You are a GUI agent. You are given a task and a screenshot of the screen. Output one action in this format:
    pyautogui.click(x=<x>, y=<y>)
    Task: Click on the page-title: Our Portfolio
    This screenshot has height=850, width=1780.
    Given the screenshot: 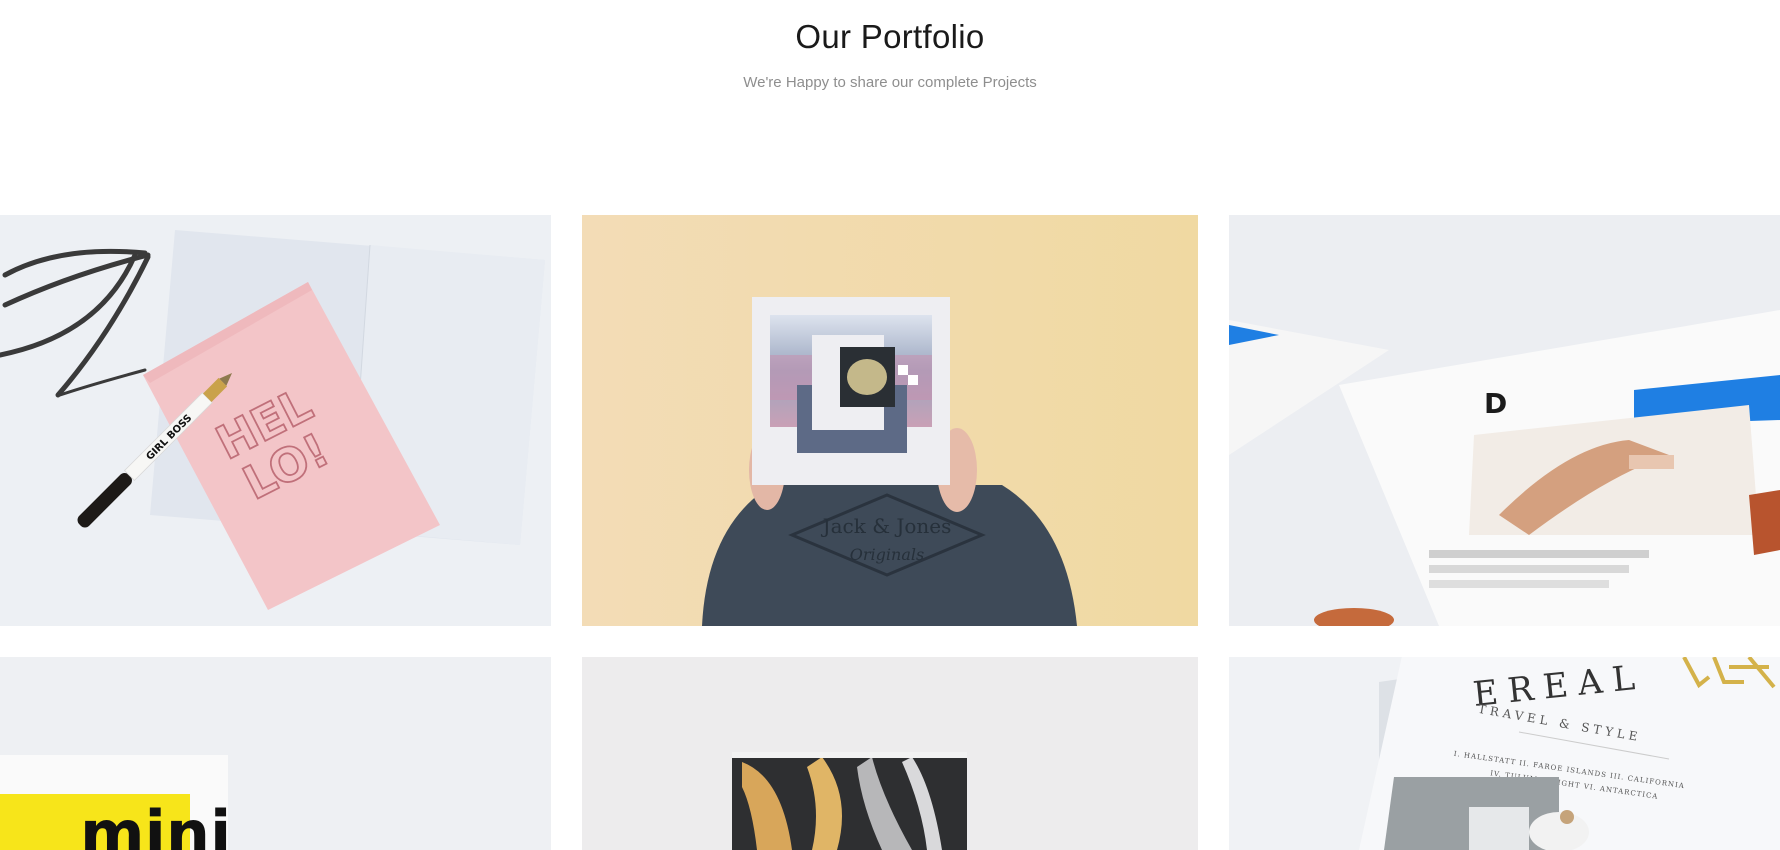 What is the action you would take?
    pyautogui.click(x=890, y=36)
    